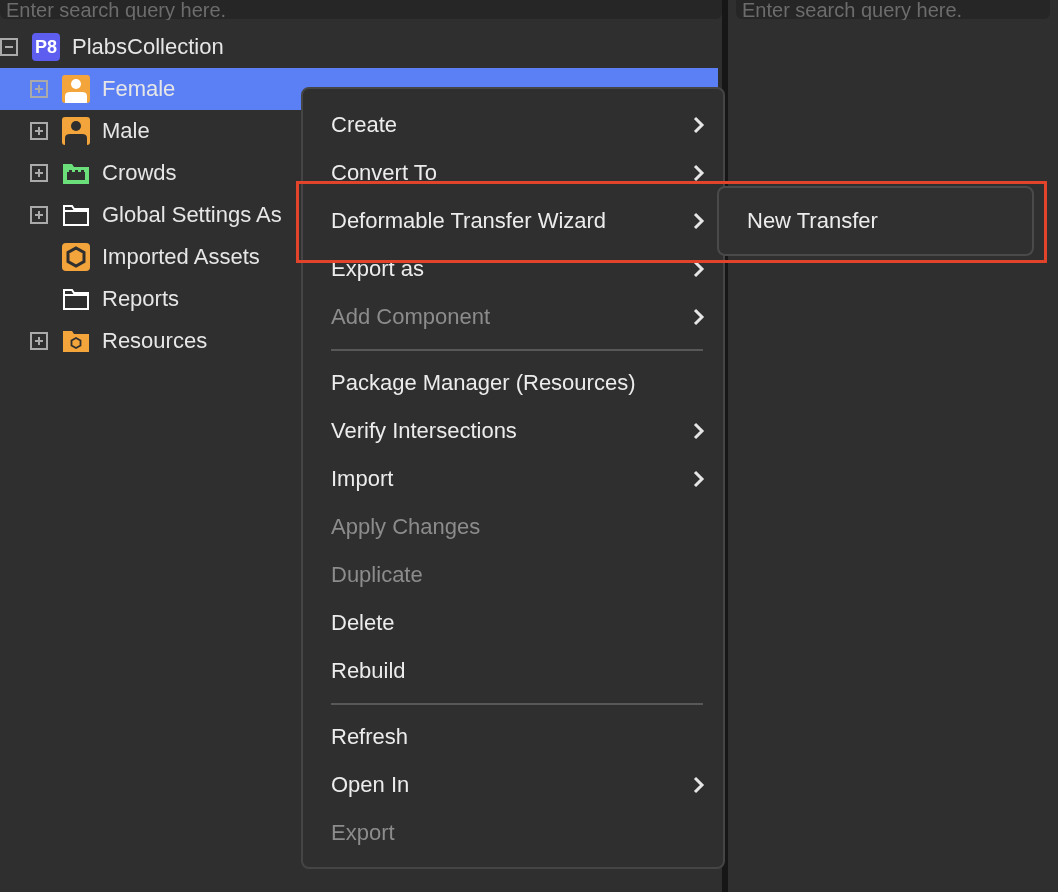 This screenshot has width=1058, height=892. Describe the element at coordinates (181, 257) in the screenshot. I see `tree-item-label: Imported Assets` at that location.